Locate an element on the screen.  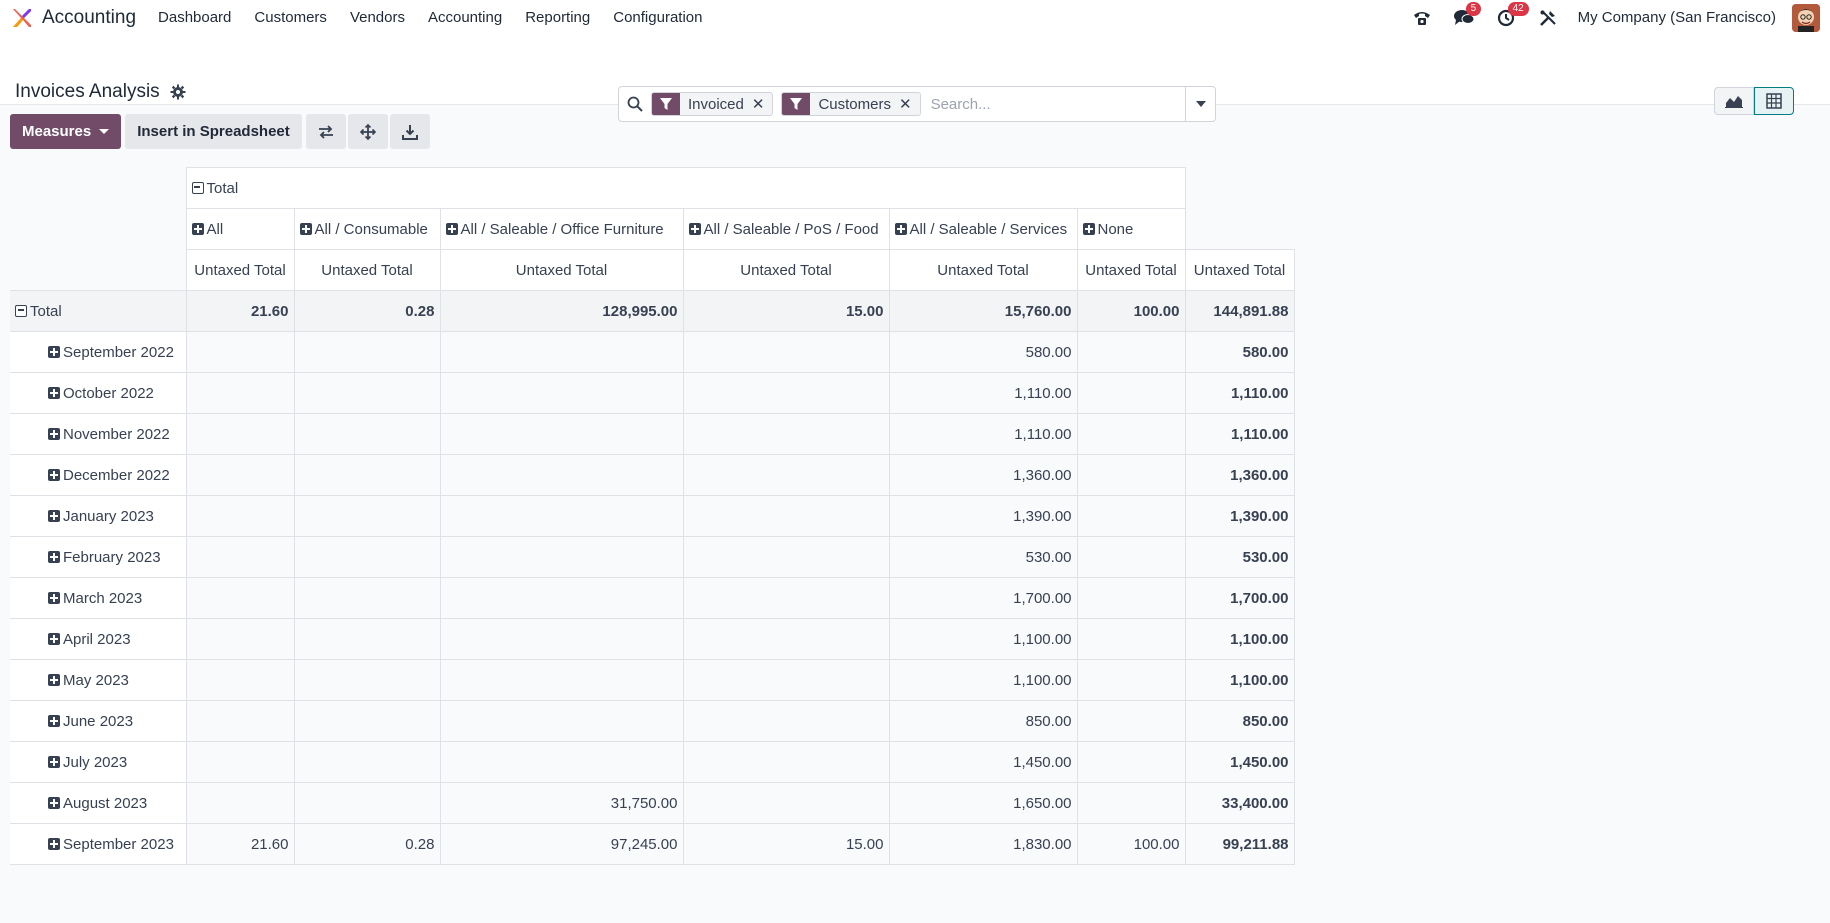
row-header: May 2023 is located at coordinates (98, 680).